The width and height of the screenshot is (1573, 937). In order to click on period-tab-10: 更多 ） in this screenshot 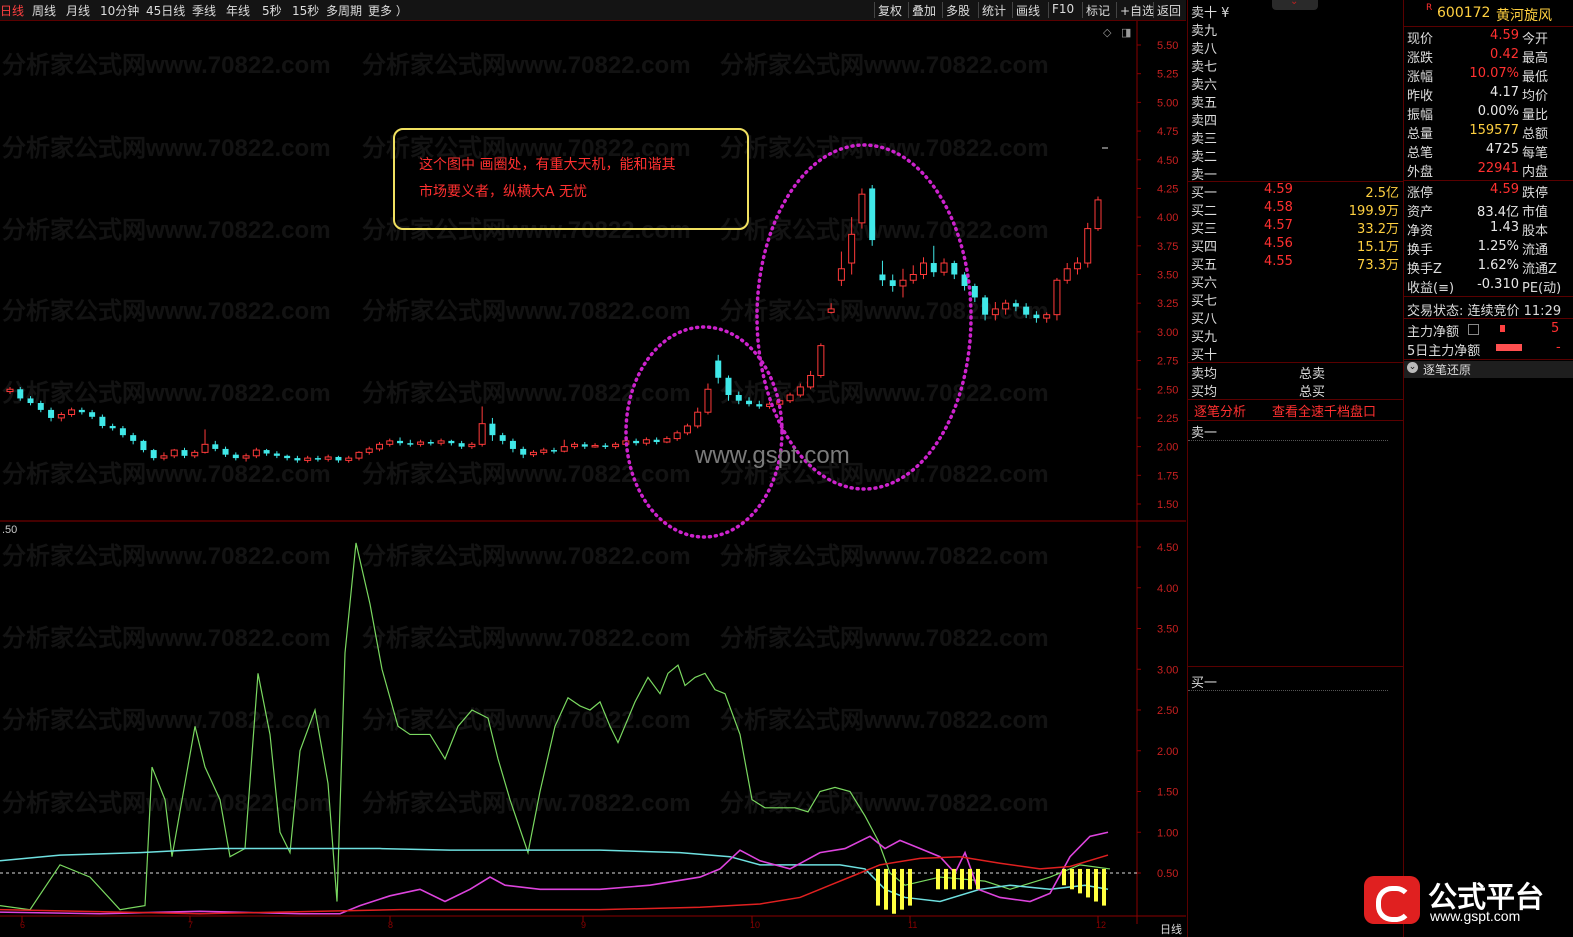, I will do `click(388, 10)`.